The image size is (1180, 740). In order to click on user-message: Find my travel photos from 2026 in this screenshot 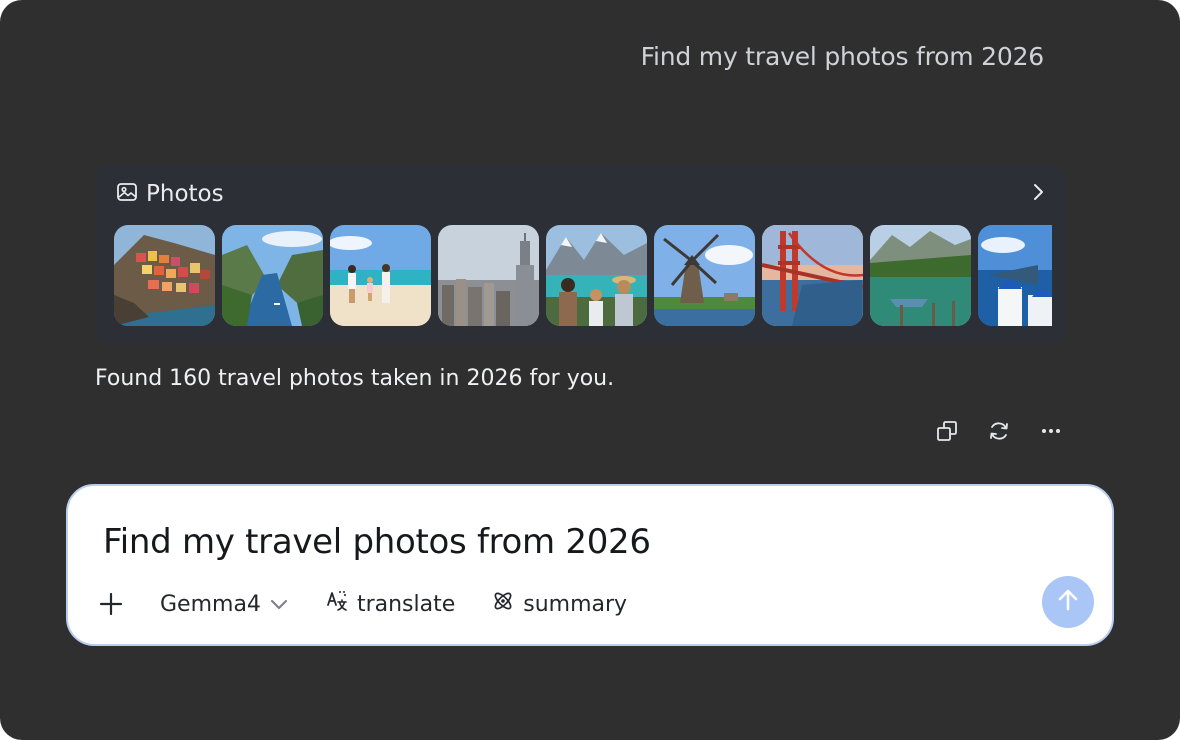, I will do `click(842, 56)`.